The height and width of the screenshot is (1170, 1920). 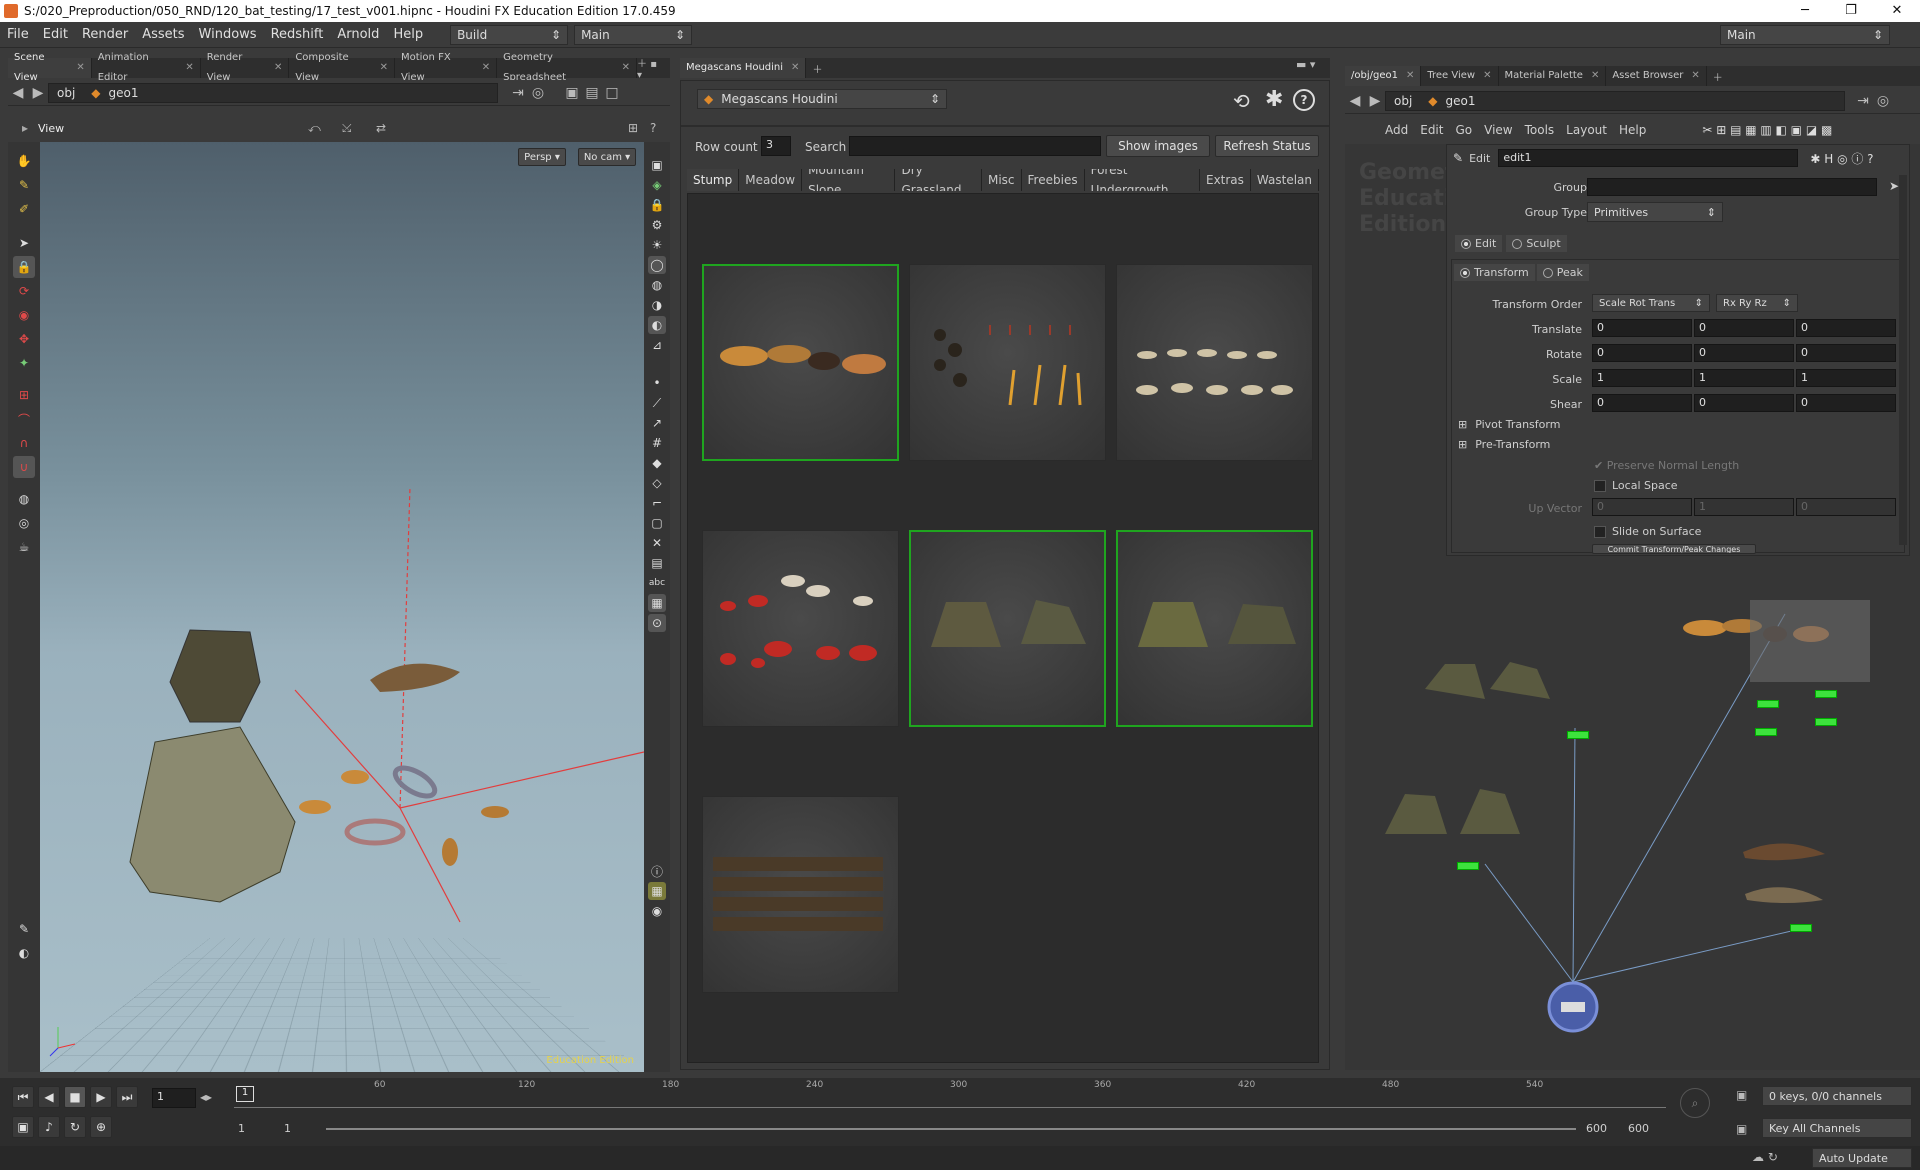 What do you see at coordinates (1313, 68) in the screenshot?
I see `pane-menu-icon: ▬ ▾` at bounding box center [1313, 68].